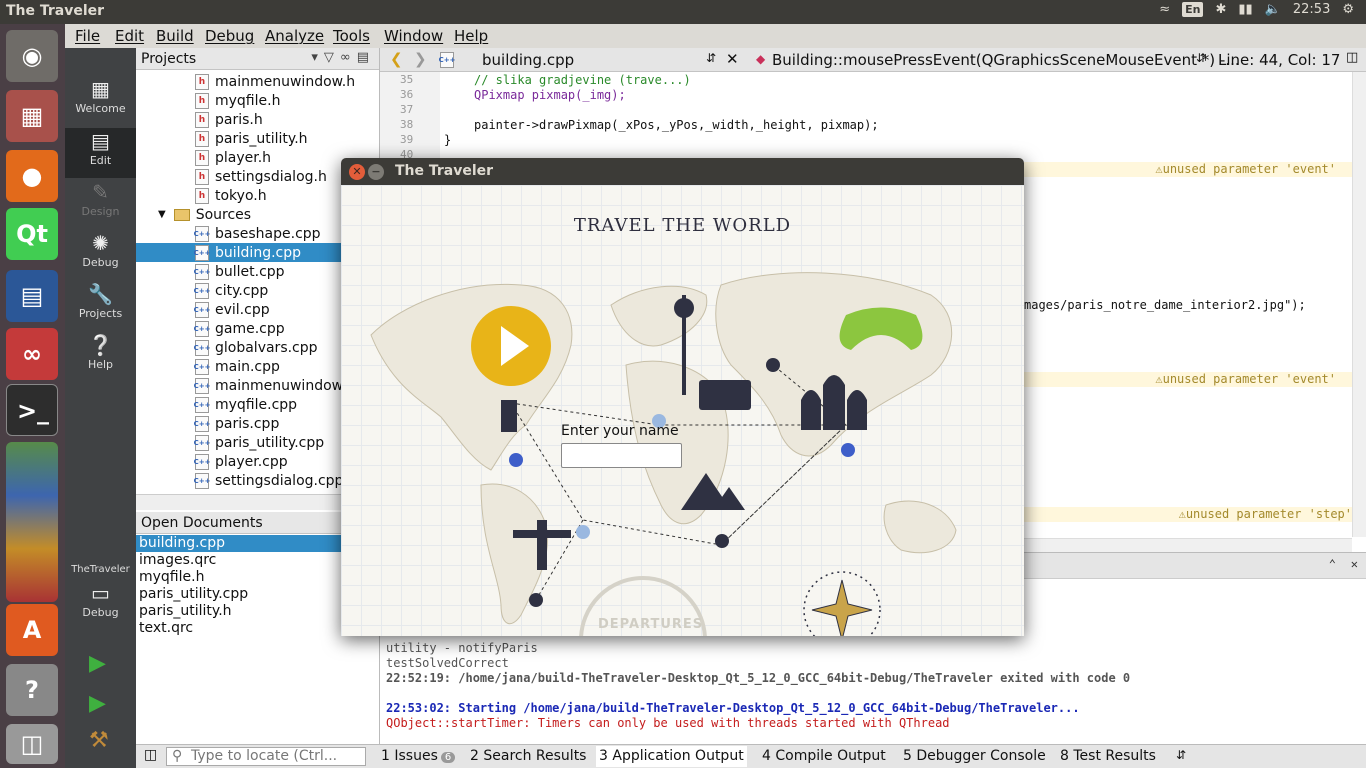 This screenshot has width=1366, height=768. What do you see at coordinates (1354, 564) in the screenshot?
I see `close-pane-icon: ✕` at bounding box center [1354, 564].